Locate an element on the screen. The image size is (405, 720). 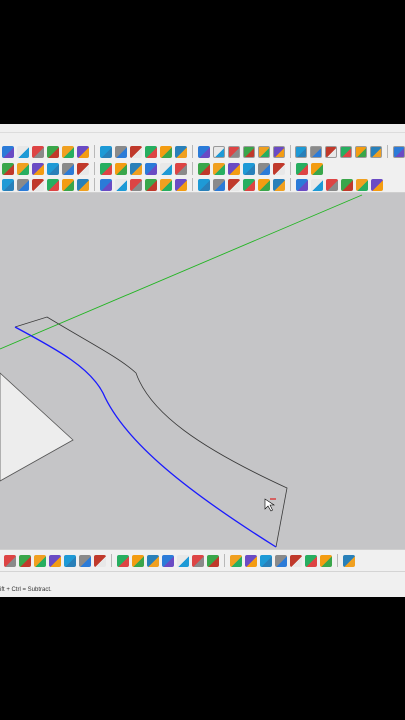
sheet-10-icon is located at coordinates (264, 184).